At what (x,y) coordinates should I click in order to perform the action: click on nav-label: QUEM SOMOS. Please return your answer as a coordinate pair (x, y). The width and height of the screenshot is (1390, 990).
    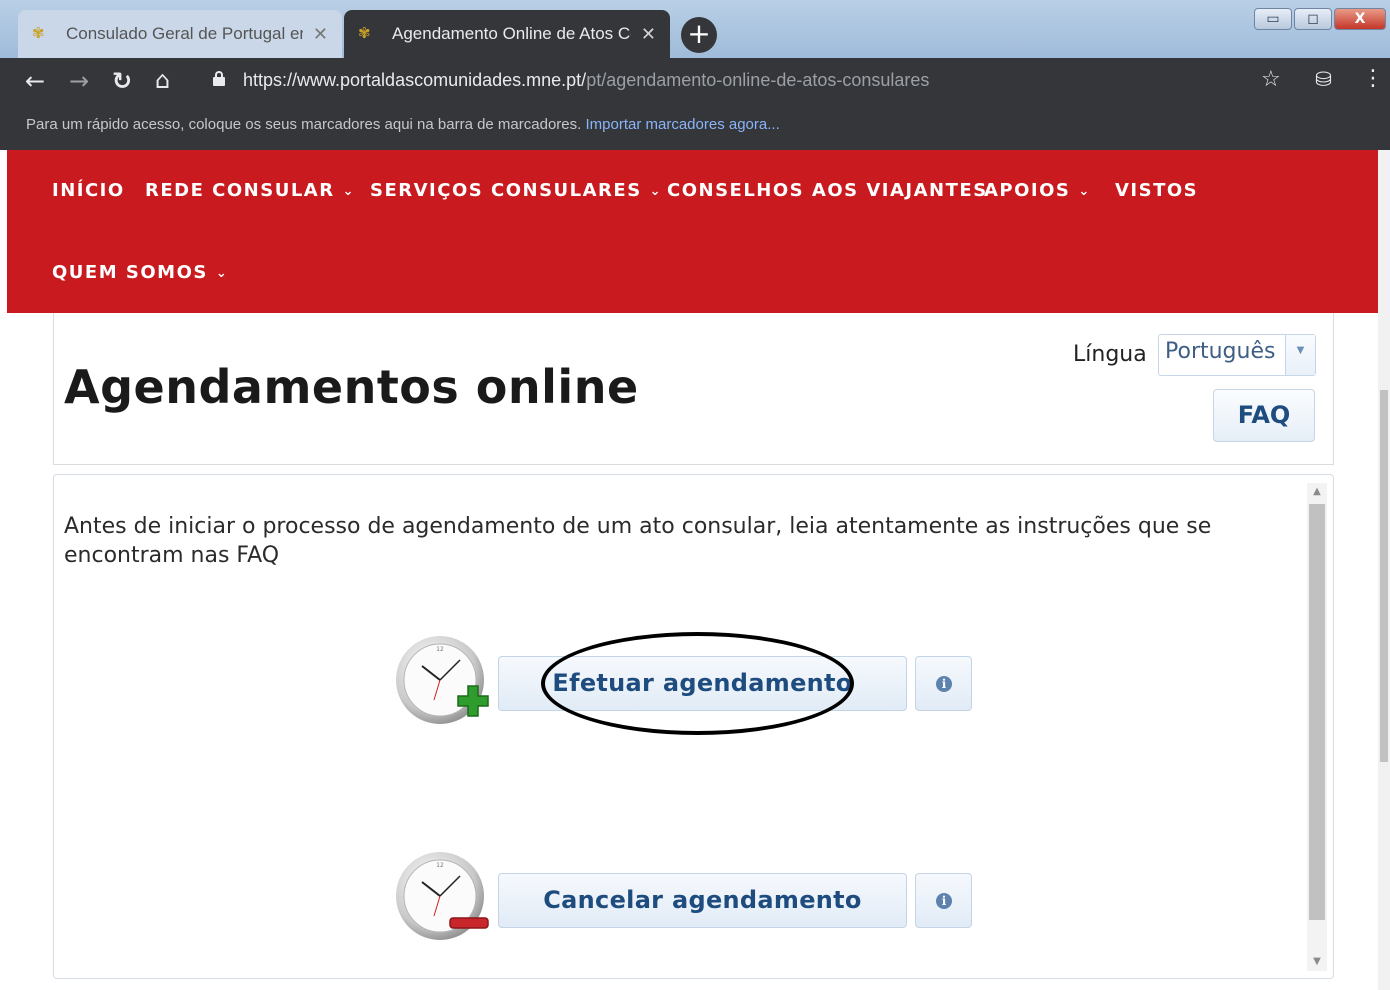
    Looking at the image, I should click on (130, 272).